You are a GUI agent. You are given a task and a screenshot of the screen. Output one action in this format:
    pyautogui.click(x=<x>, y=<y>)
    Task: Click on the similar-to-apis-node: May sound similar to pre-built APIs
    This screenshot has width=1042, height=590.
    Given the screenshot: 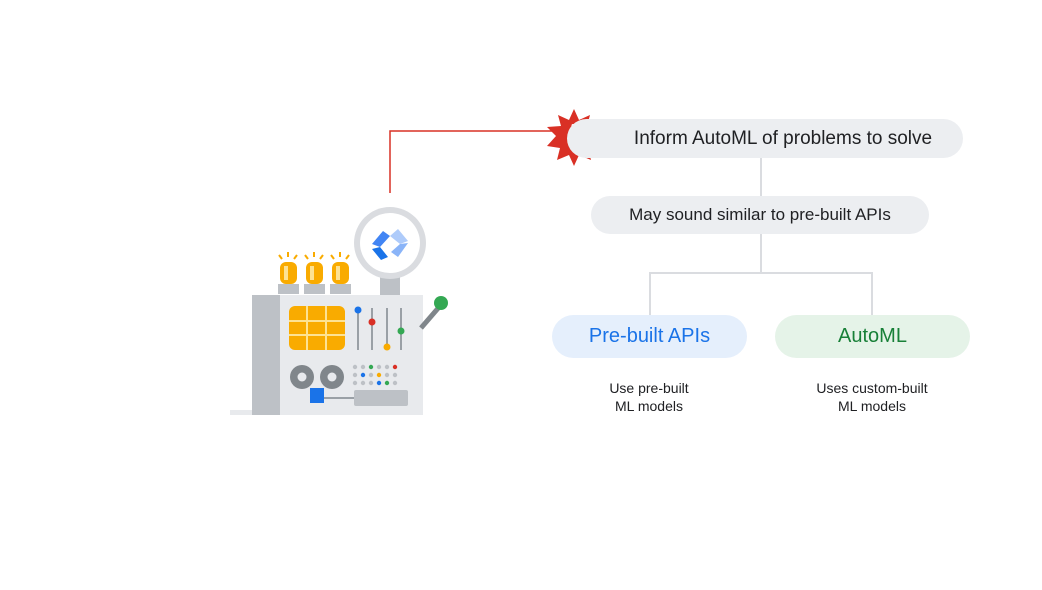 What is the action you would take?
    pyautogui.click(x=760, y=215)
    